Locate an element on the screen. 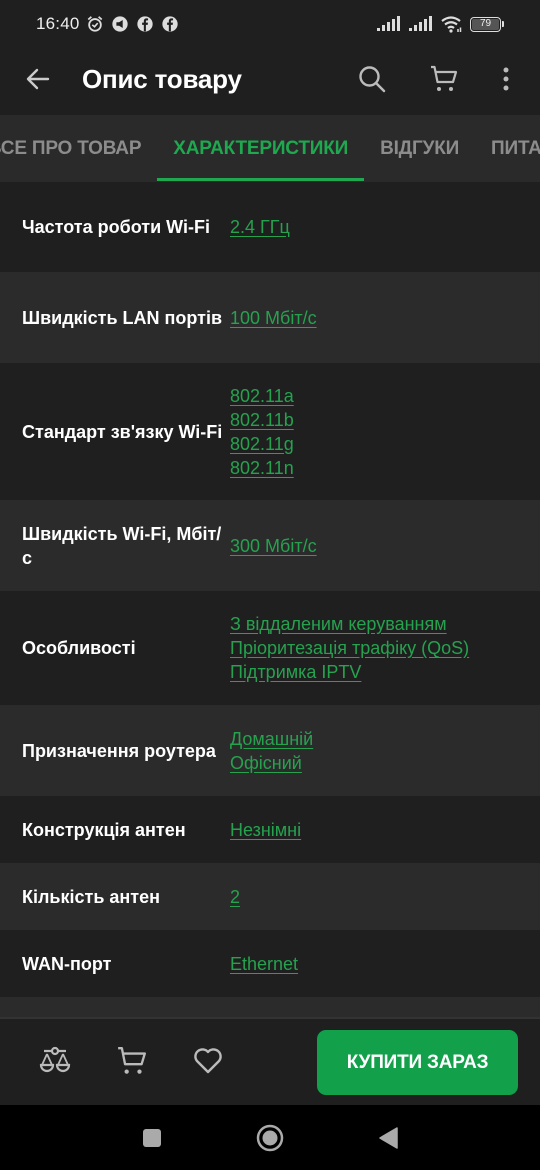  notification-icons is located at coordinates (132, 24).